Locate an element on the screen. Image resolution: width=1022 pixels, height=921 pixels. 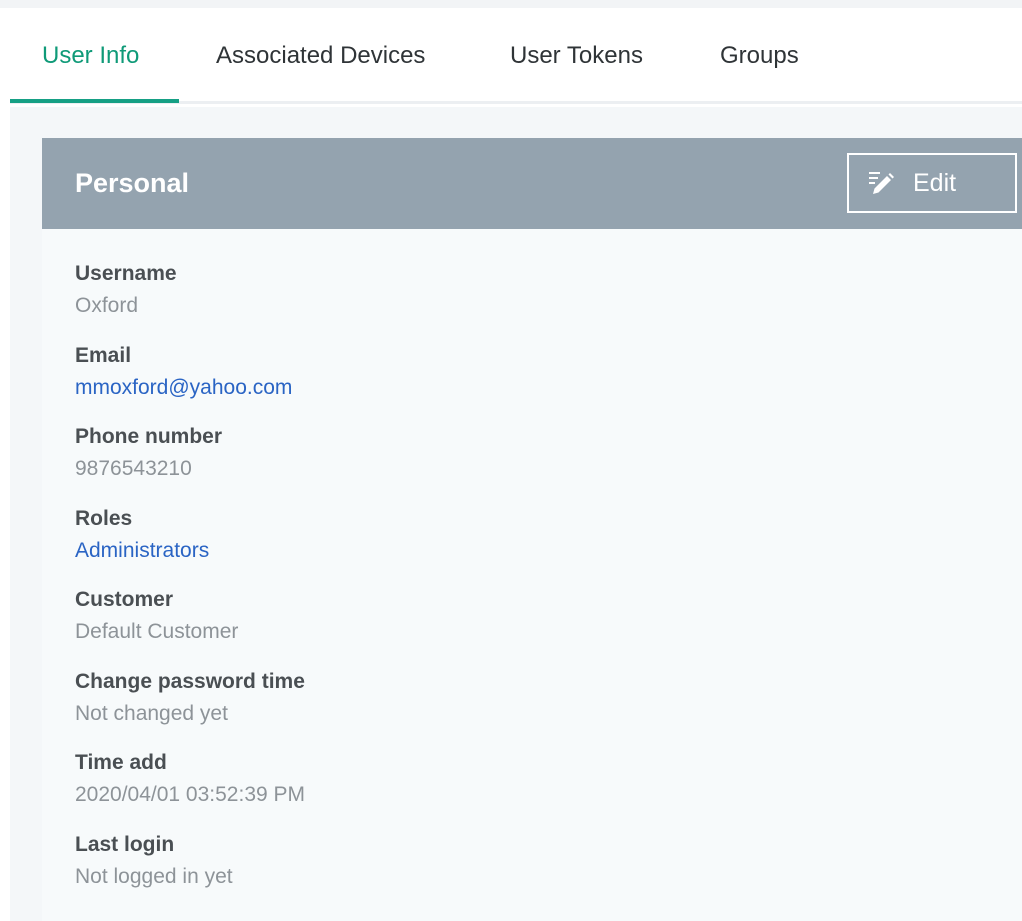
field-label: Customer is located at coordinates (124, 599).